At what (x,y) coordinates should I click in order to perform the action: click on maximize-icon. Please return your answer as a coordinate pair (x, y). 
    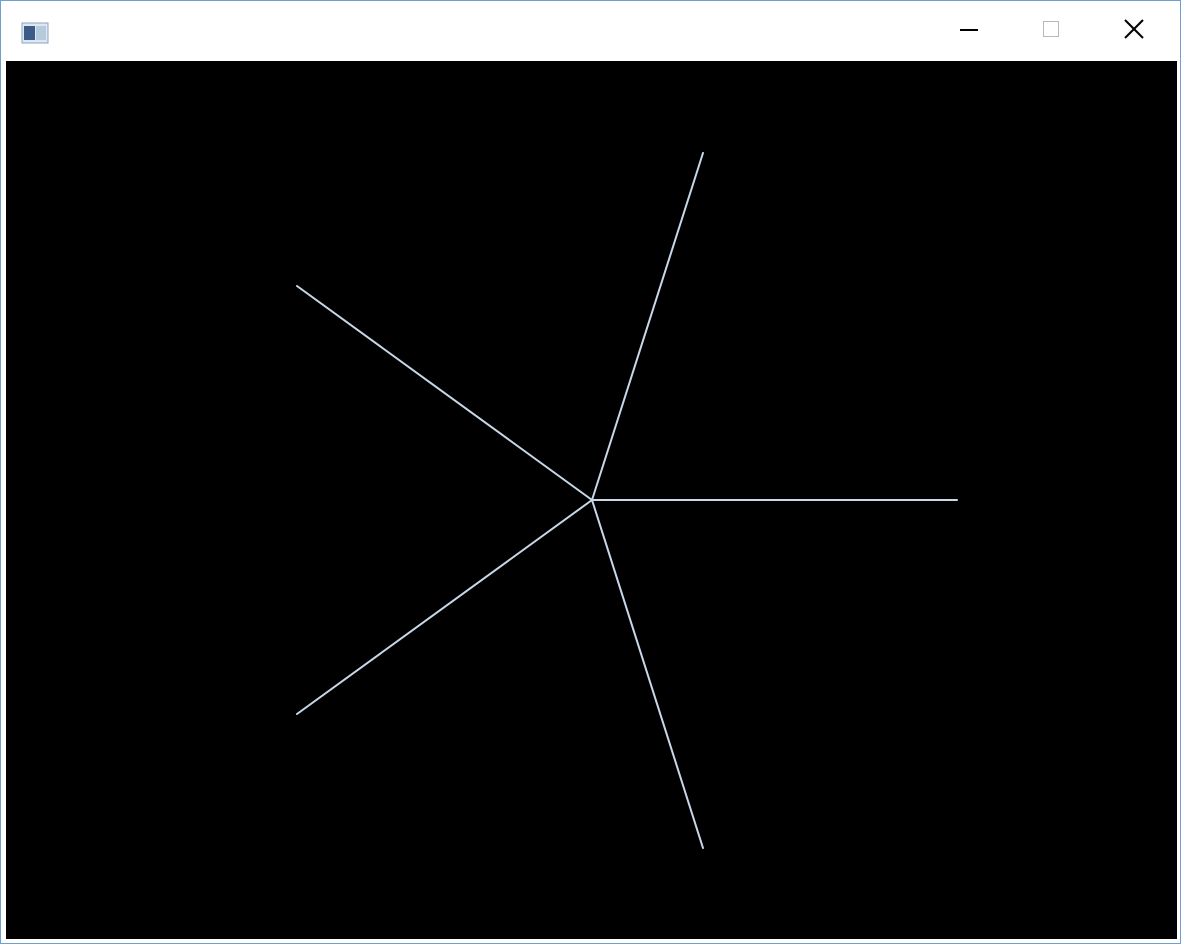
    Looking at the image, I should click on (1051, 31).